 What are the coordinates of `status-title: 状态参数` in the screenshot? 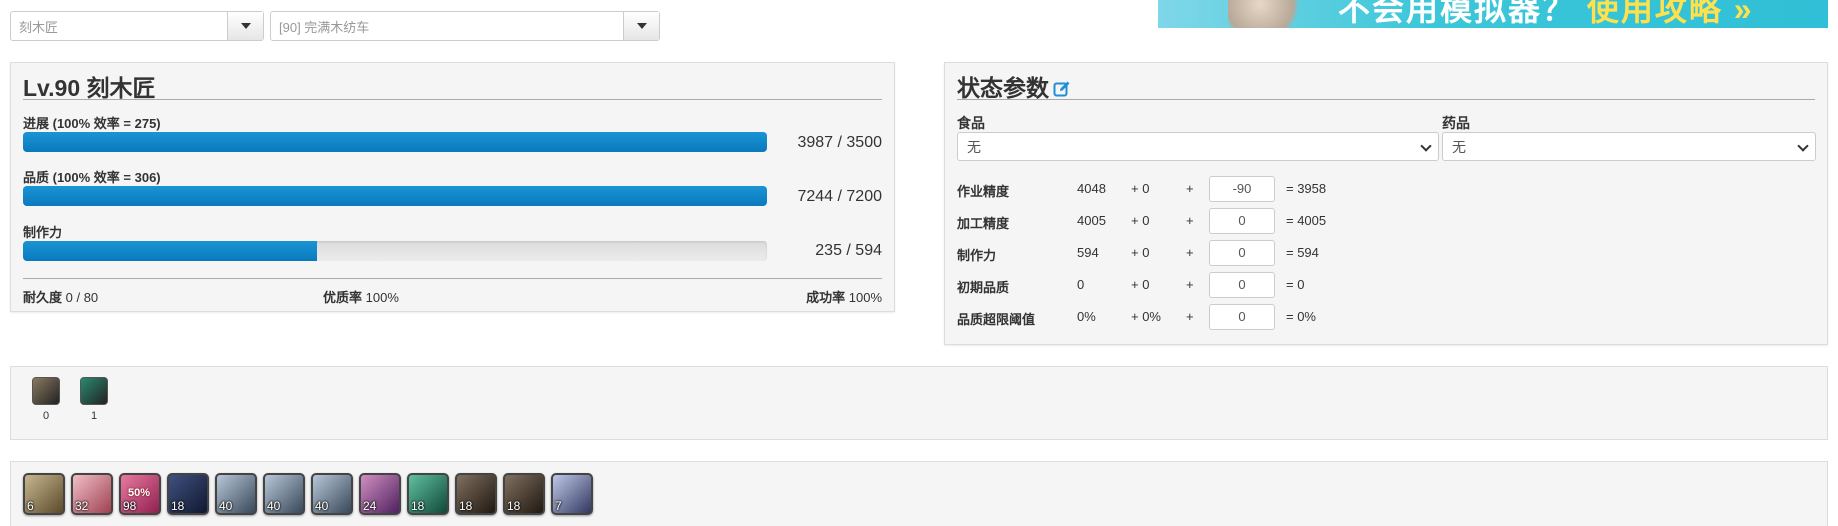 It's located at (1014, 86).